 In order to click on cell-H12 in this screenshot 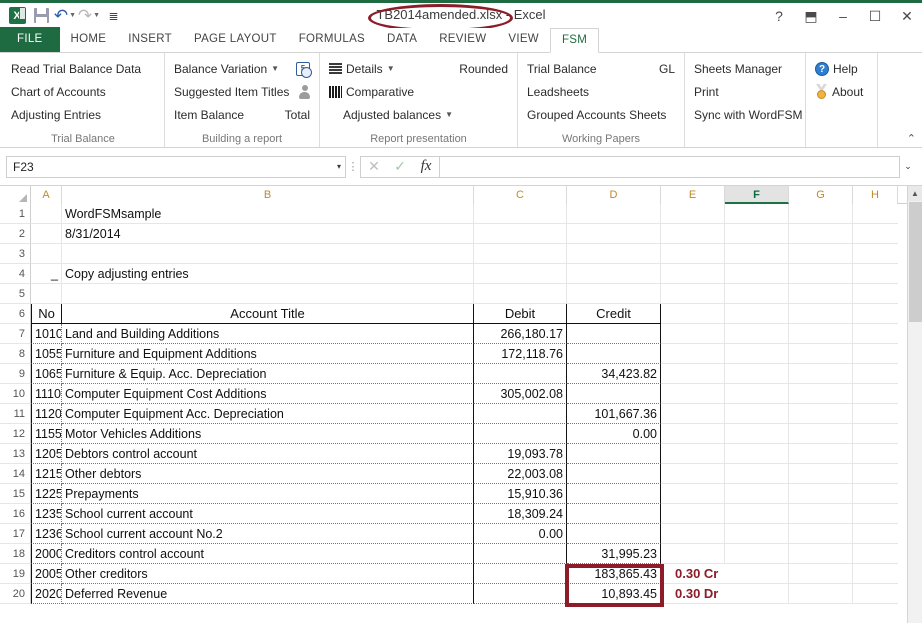, I will do `click(875, 434)`.